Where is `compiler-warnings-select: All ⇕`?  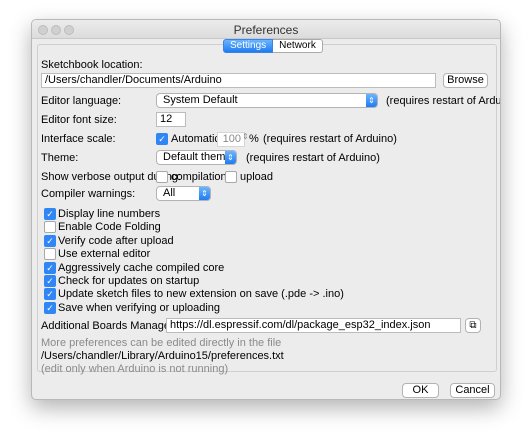
compiler-warnings-select: All ⇕ is located at coordinates (183, 193).